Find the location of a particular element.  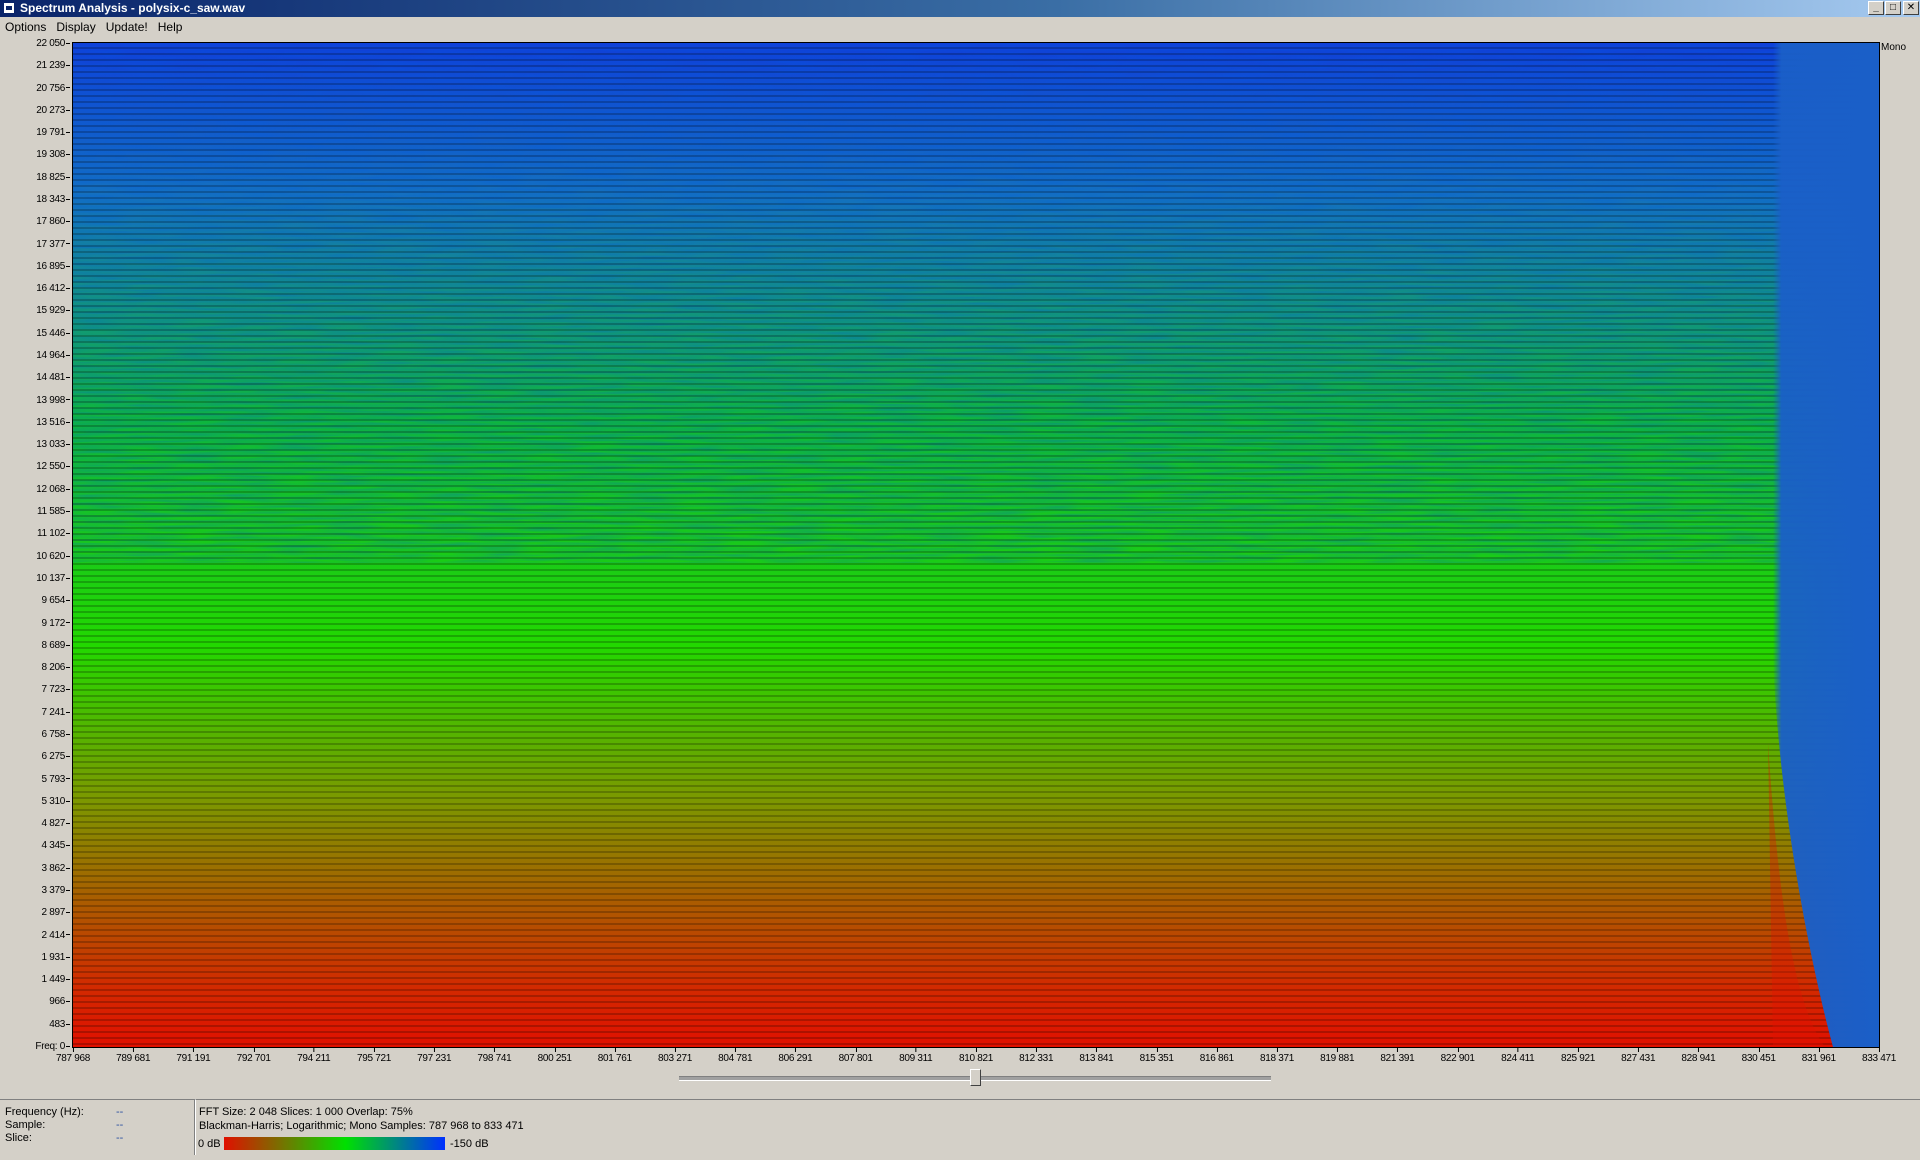

maximize-button: □ is located at coordinates (1893, 8).